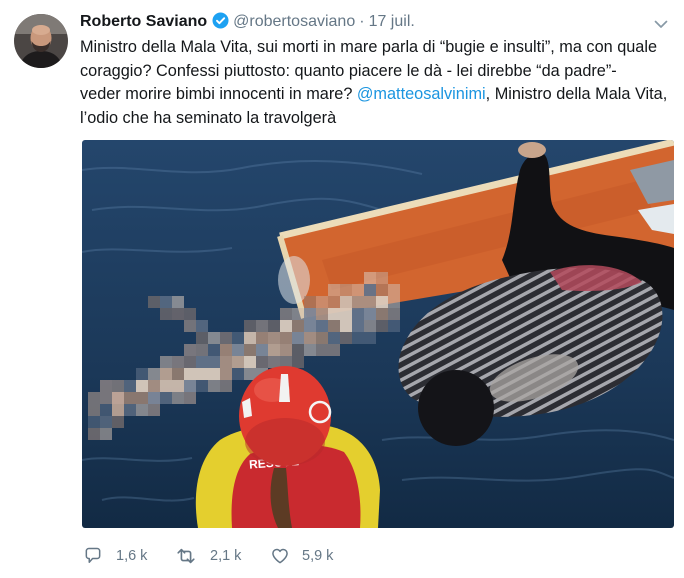  Describe the element at coordinates (392, 21) in the screenshot. I see `tweet-date: 17 juil.` at that location.